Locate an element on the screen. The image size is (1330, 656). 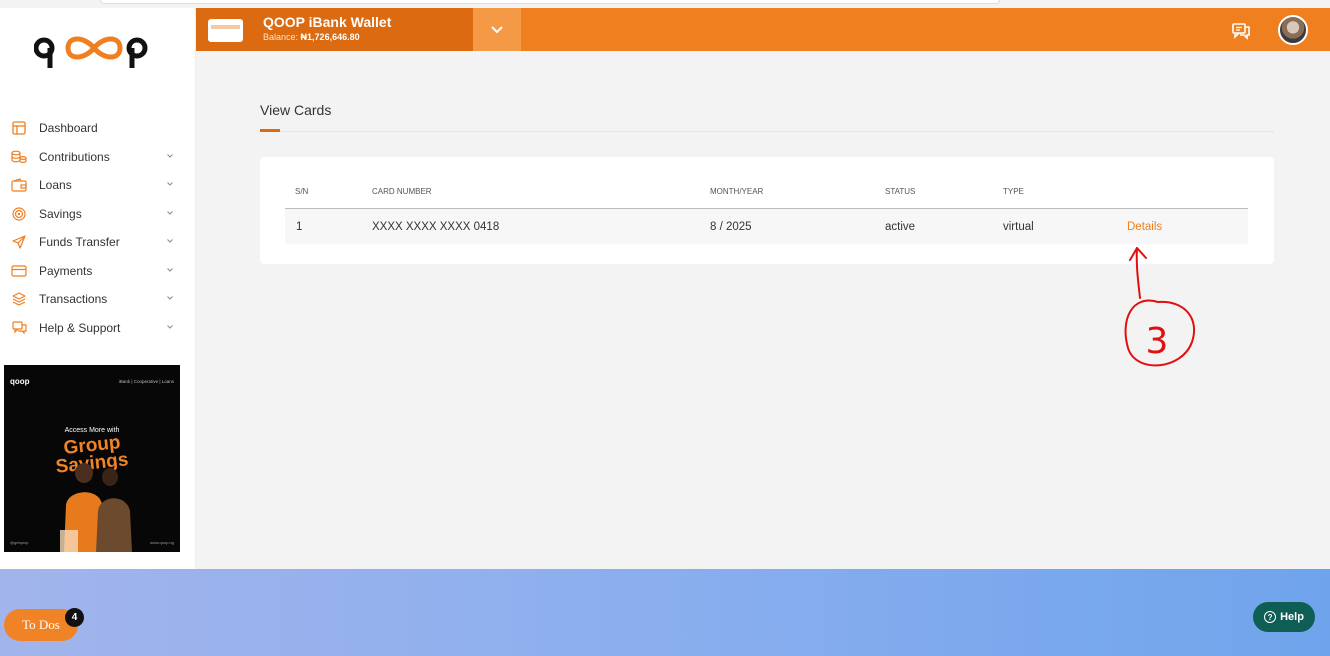
sidebar-item-transactions: Transactions is located at coordinates (98, 299).